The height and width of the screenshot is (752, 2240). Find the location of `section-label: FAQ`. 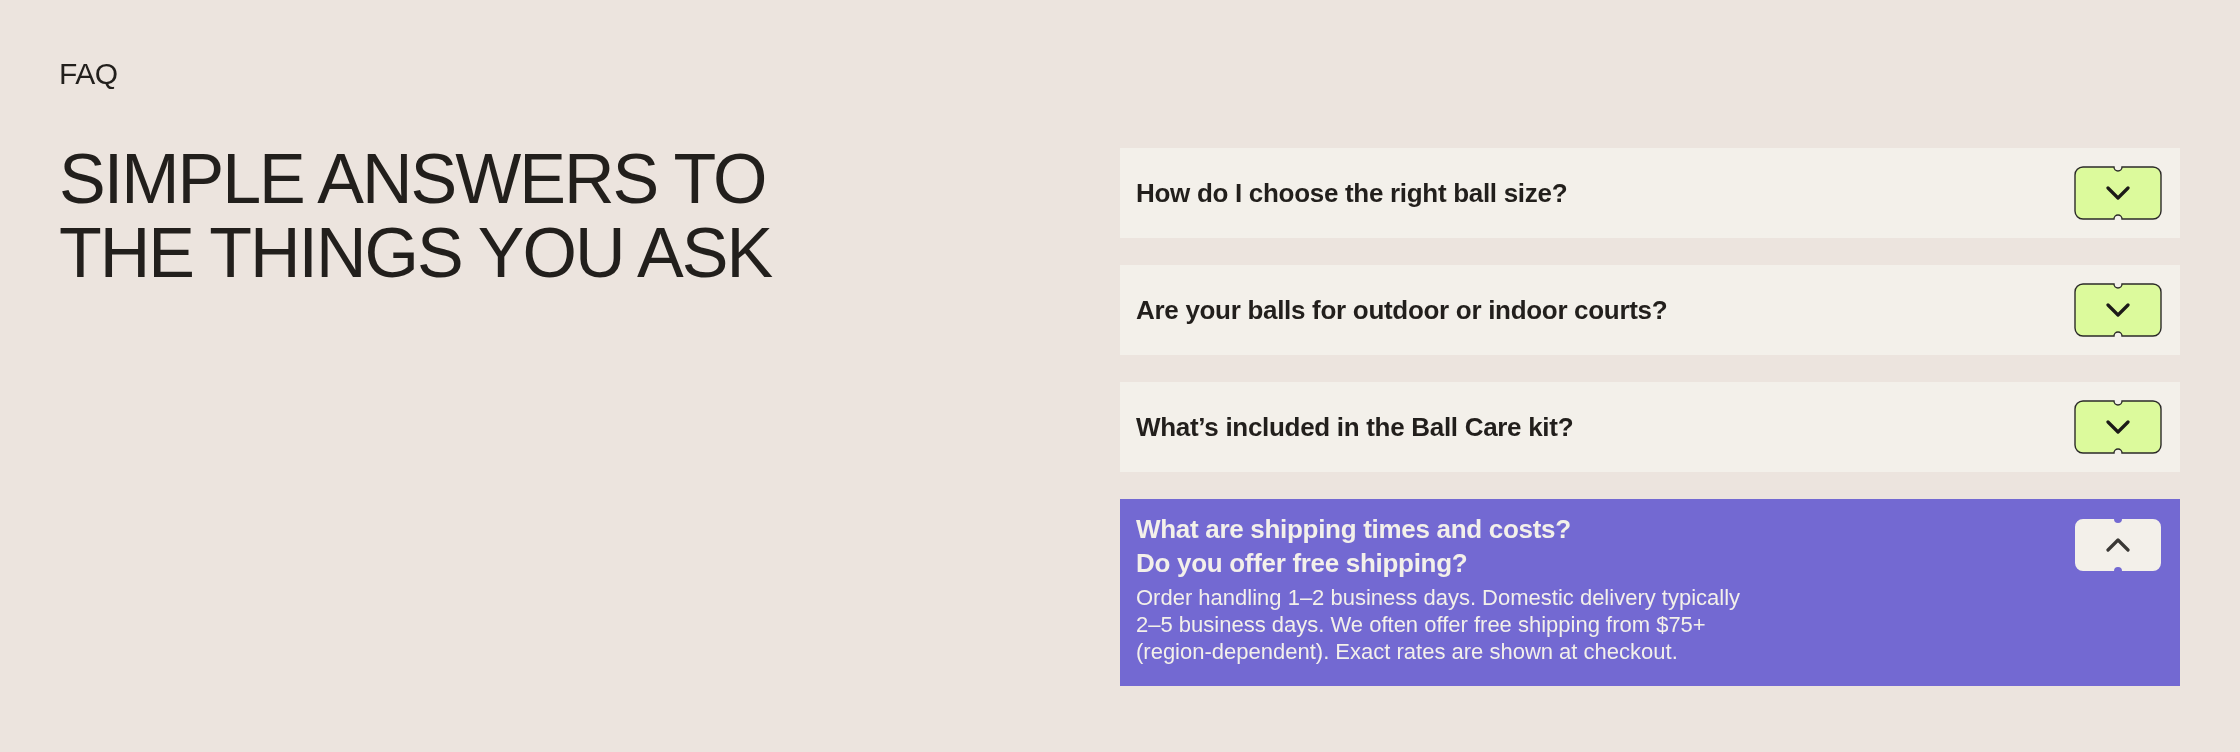

section-label: FAQ is located at coordinates (88, 74).